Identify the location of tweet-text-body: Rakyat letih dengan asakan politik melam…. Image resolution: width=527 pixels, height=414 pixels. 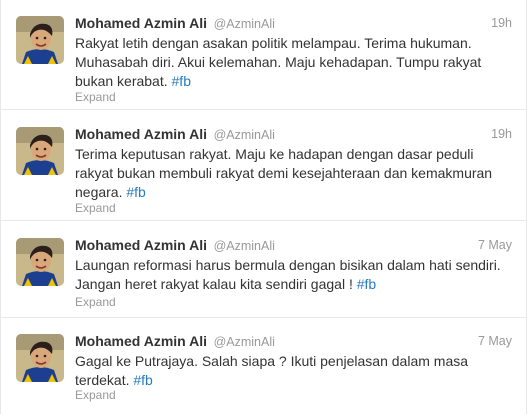
(278, 62).